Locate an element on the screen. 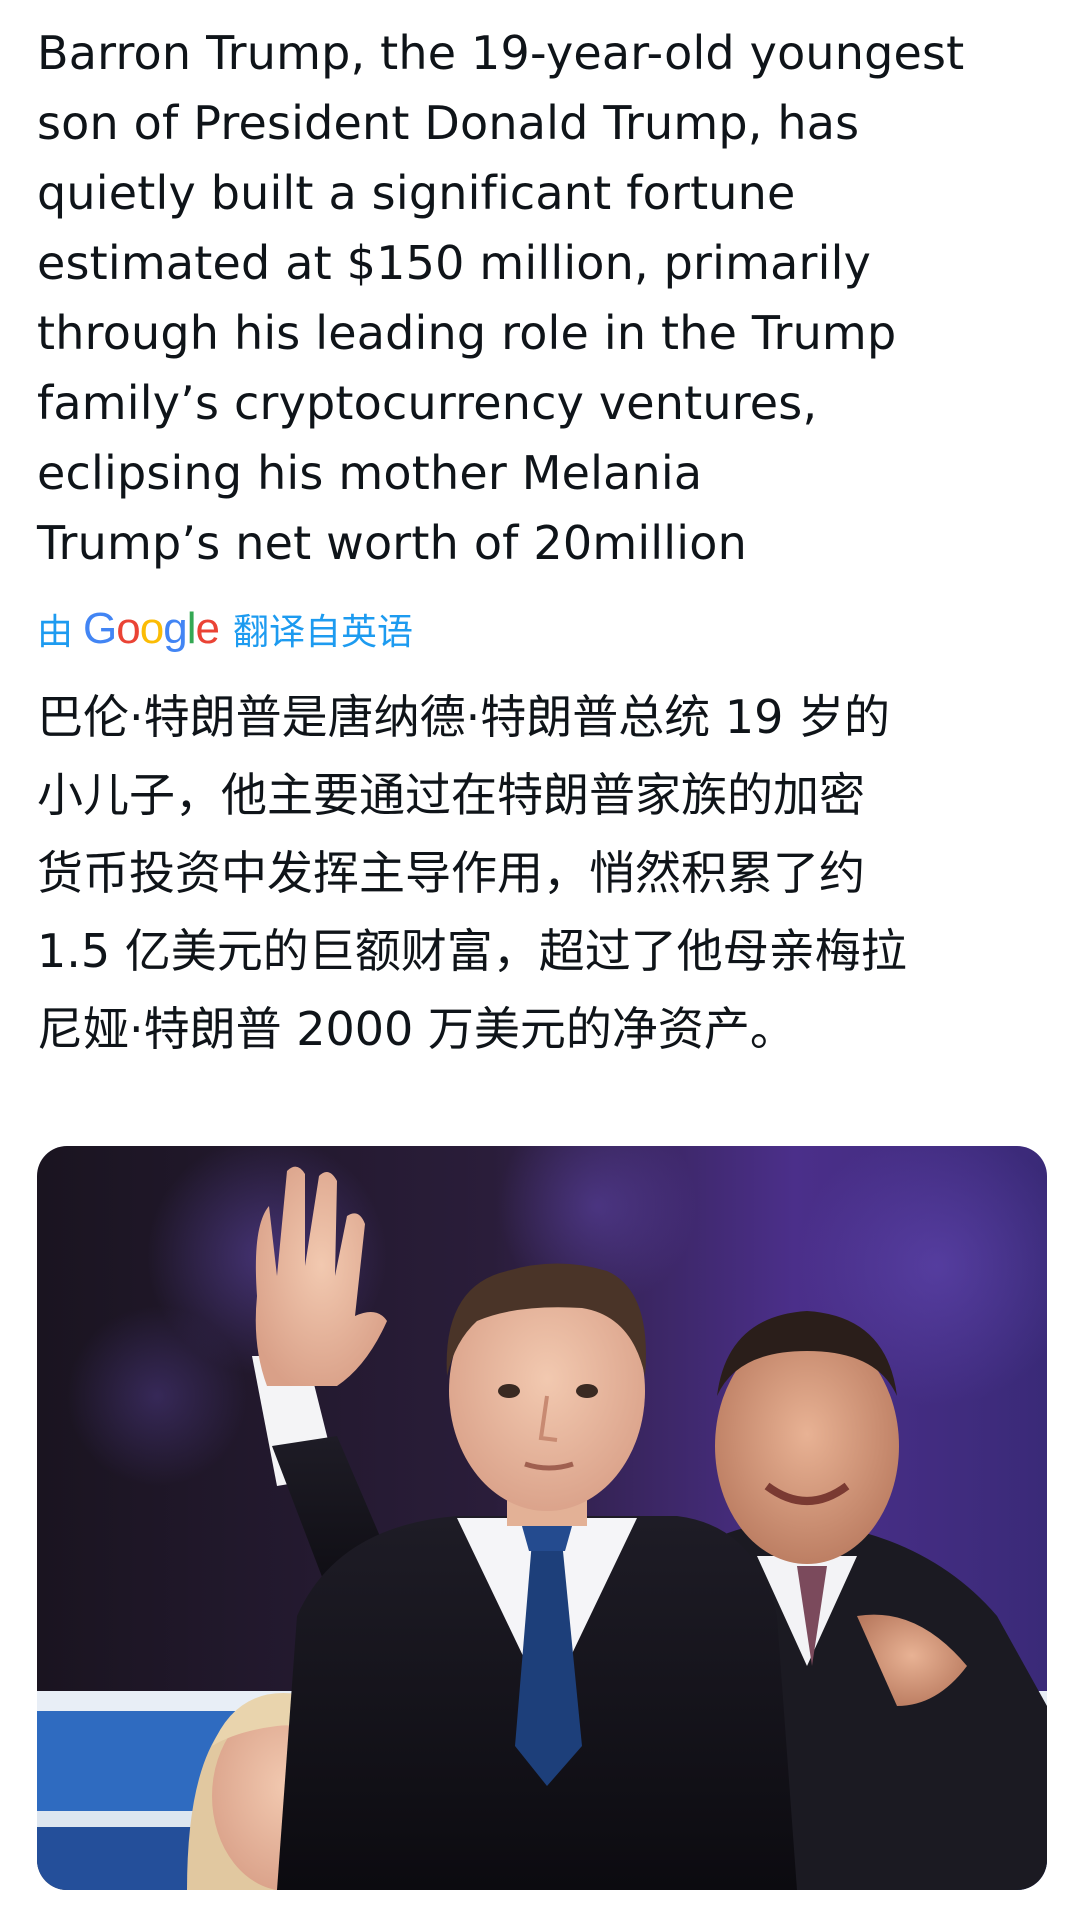 Image resolution: width=1080 pixels, height=1921 pixels. google-logo: Google is located at coordinates (151, 628).